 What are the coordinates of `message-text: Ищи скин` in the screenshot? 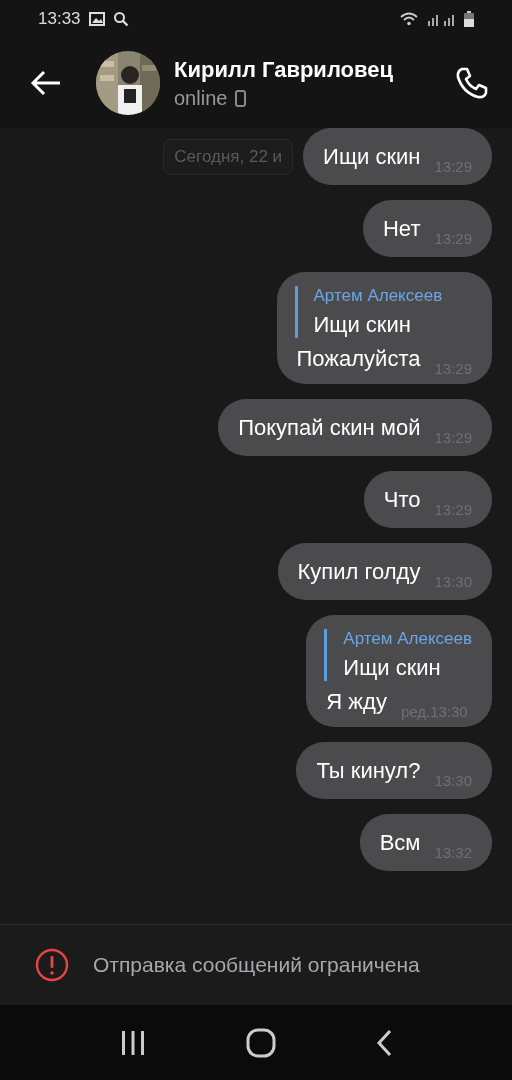 It's located at (372, 156).